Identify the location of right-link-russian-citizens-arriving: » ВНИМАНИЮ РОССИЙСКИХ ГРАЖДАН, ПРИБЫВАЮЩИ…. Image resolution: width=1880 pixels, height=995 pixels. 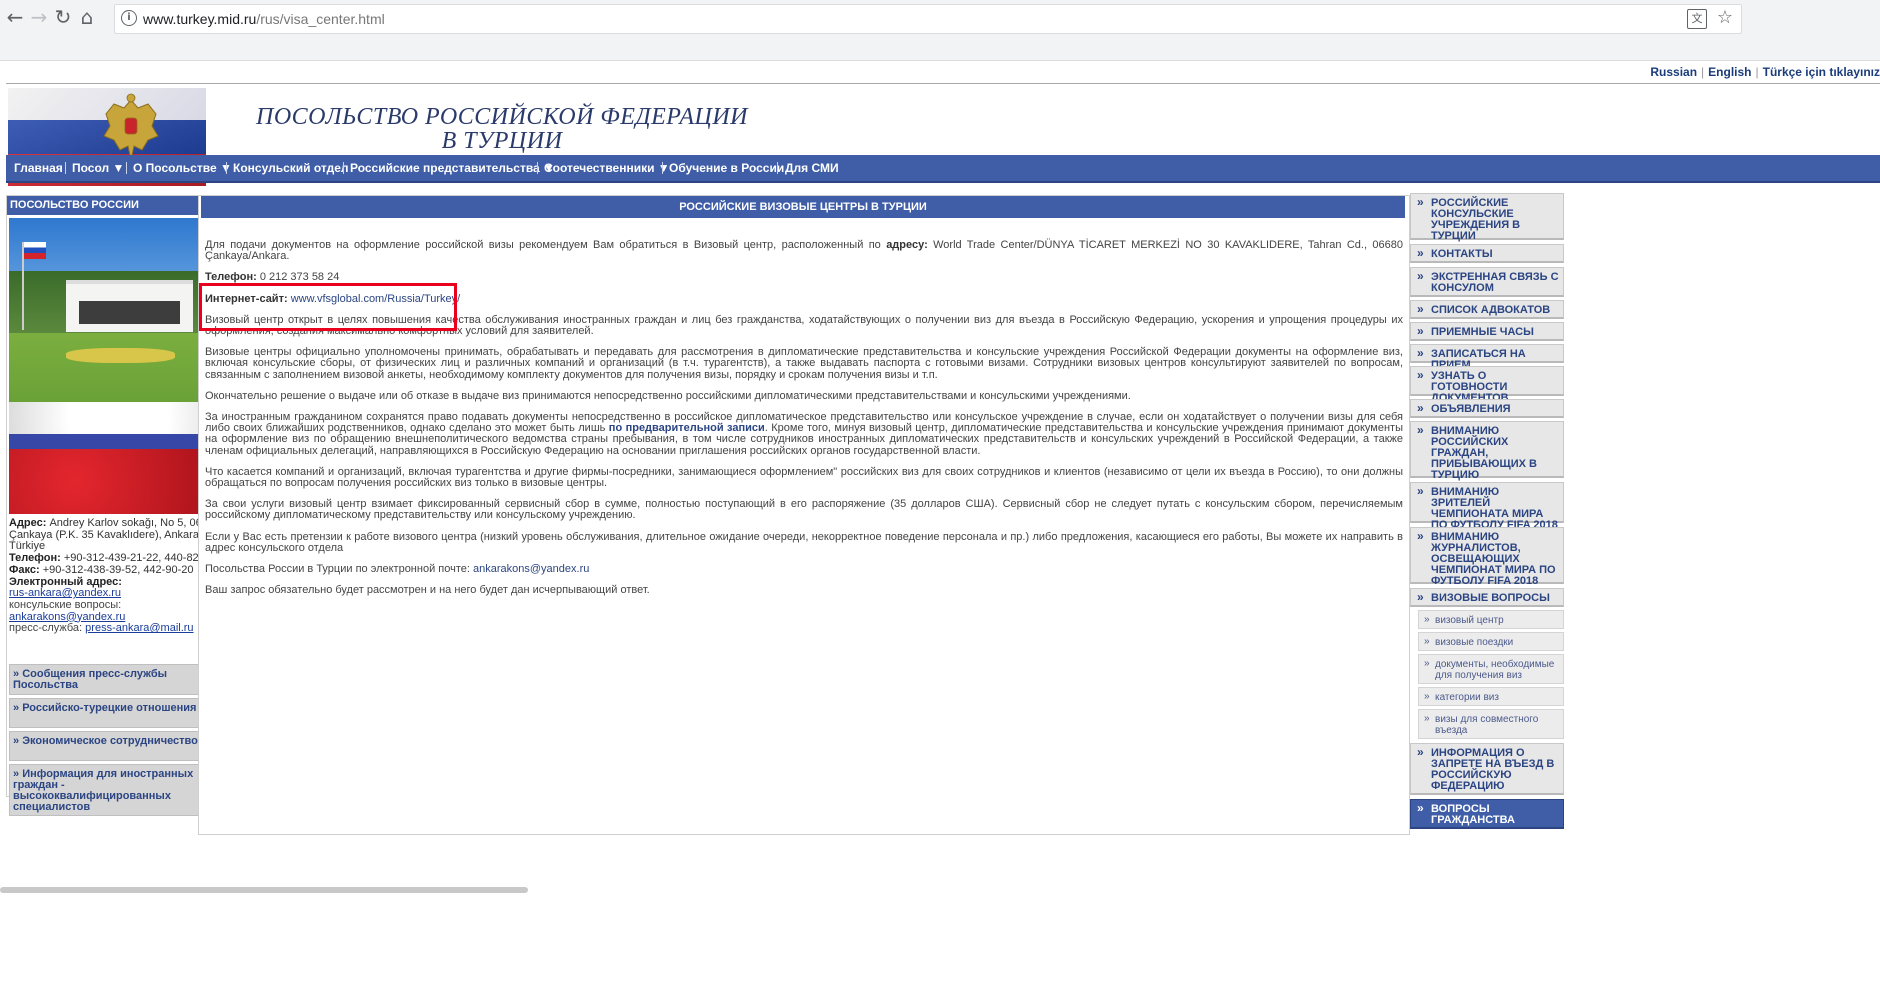
(1487, 451).